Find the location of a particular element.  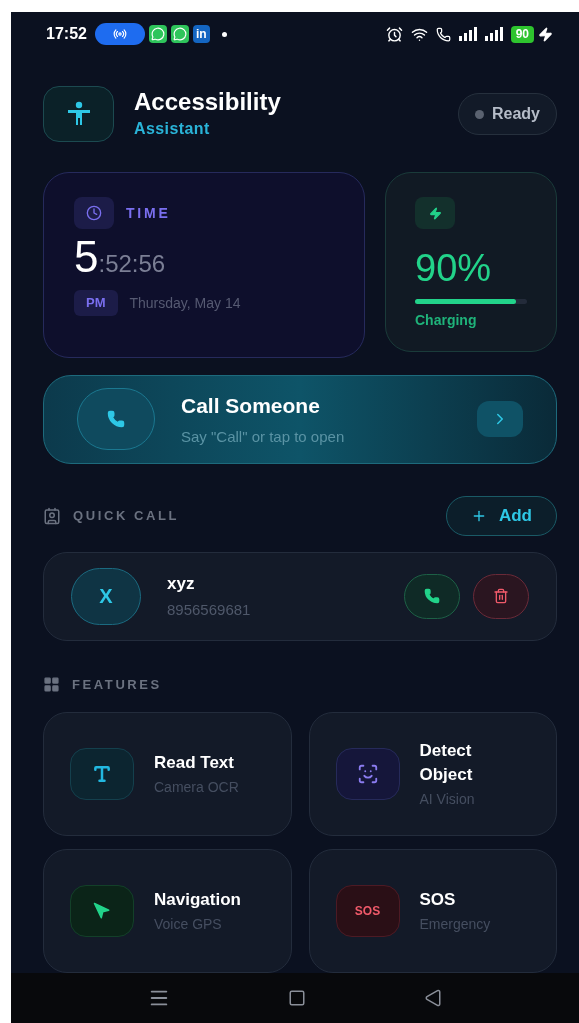

grid-icon is located at coordinates (51, 684).